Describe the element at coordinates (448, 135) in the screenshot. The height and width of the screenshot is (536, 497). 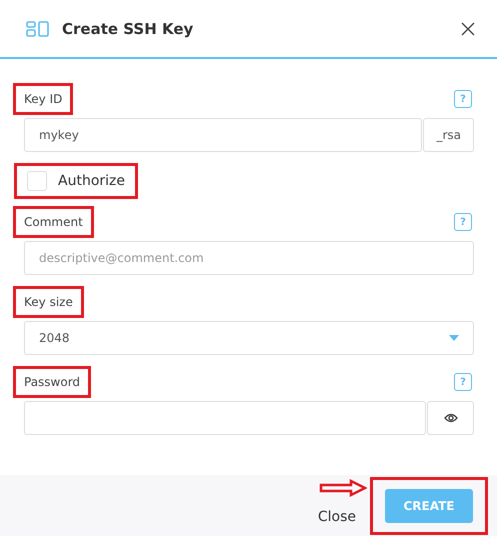
I see `suffix-addon: _rsa` at that location.